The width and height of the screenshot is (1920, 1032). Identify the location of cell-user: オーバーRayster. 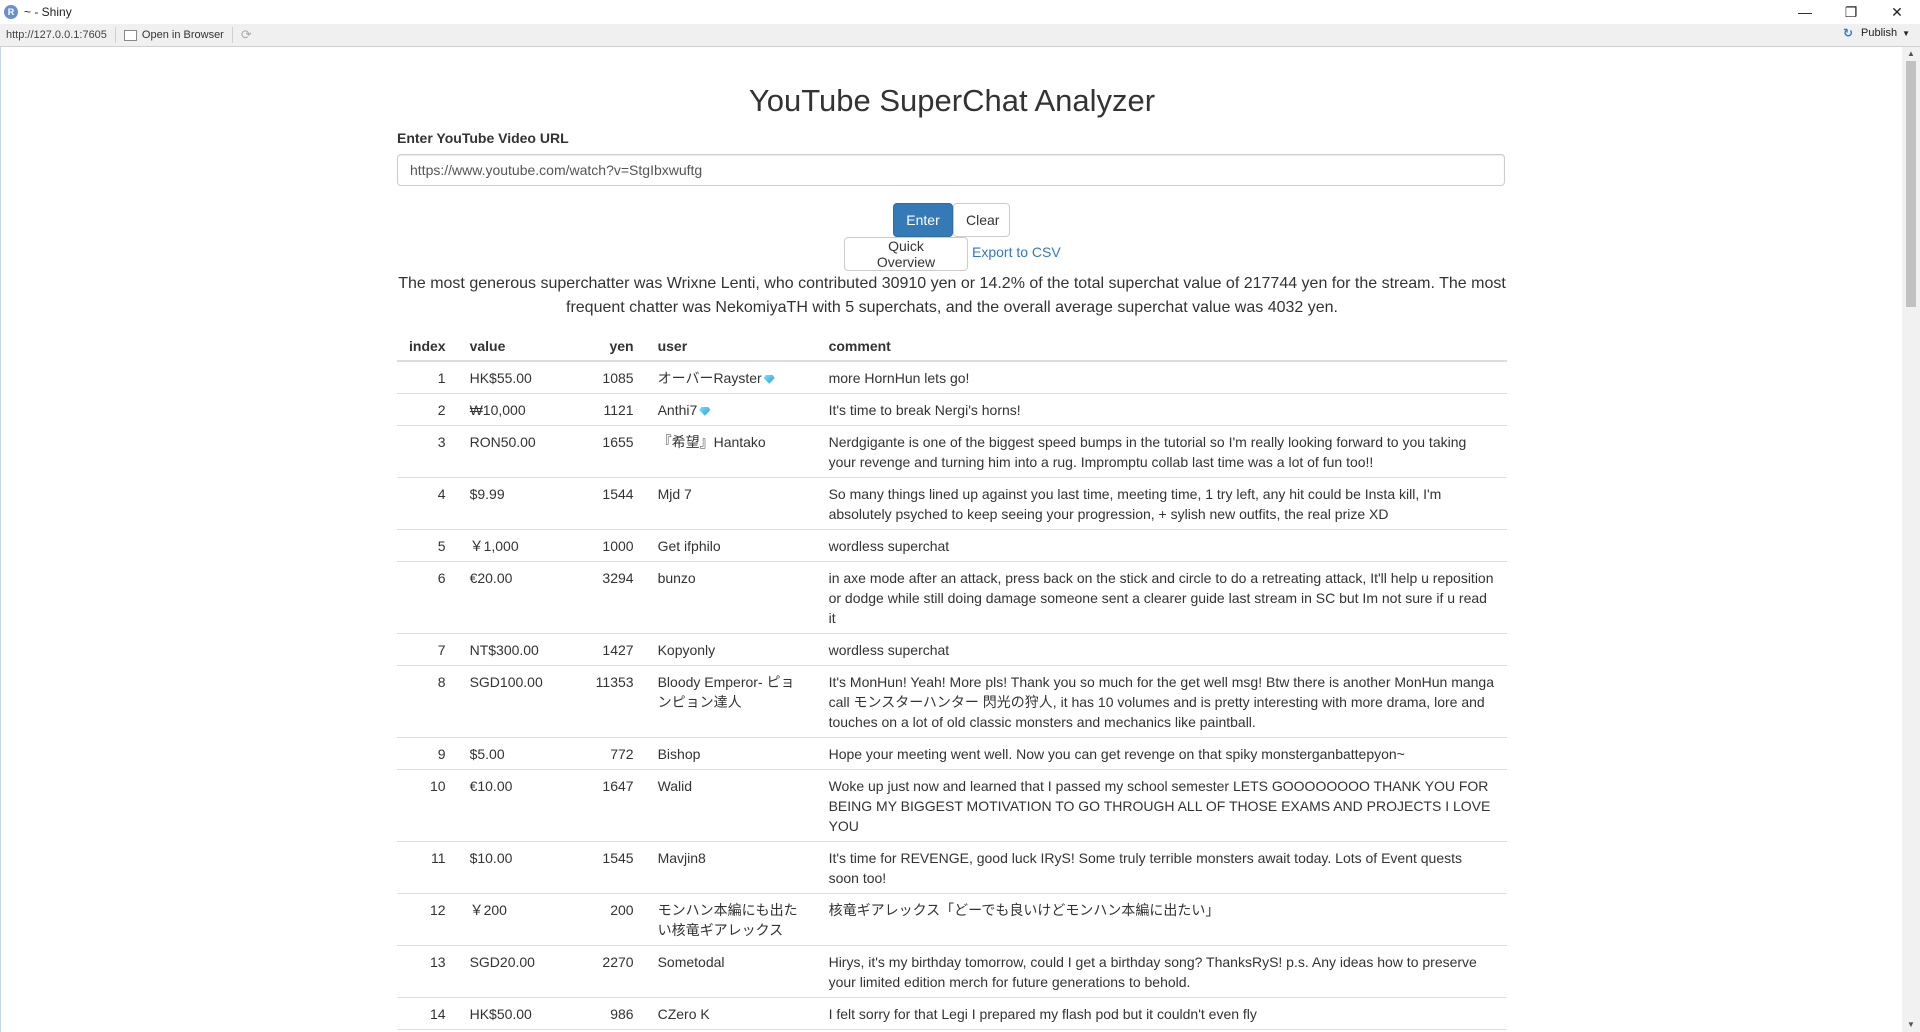
(731, 377).